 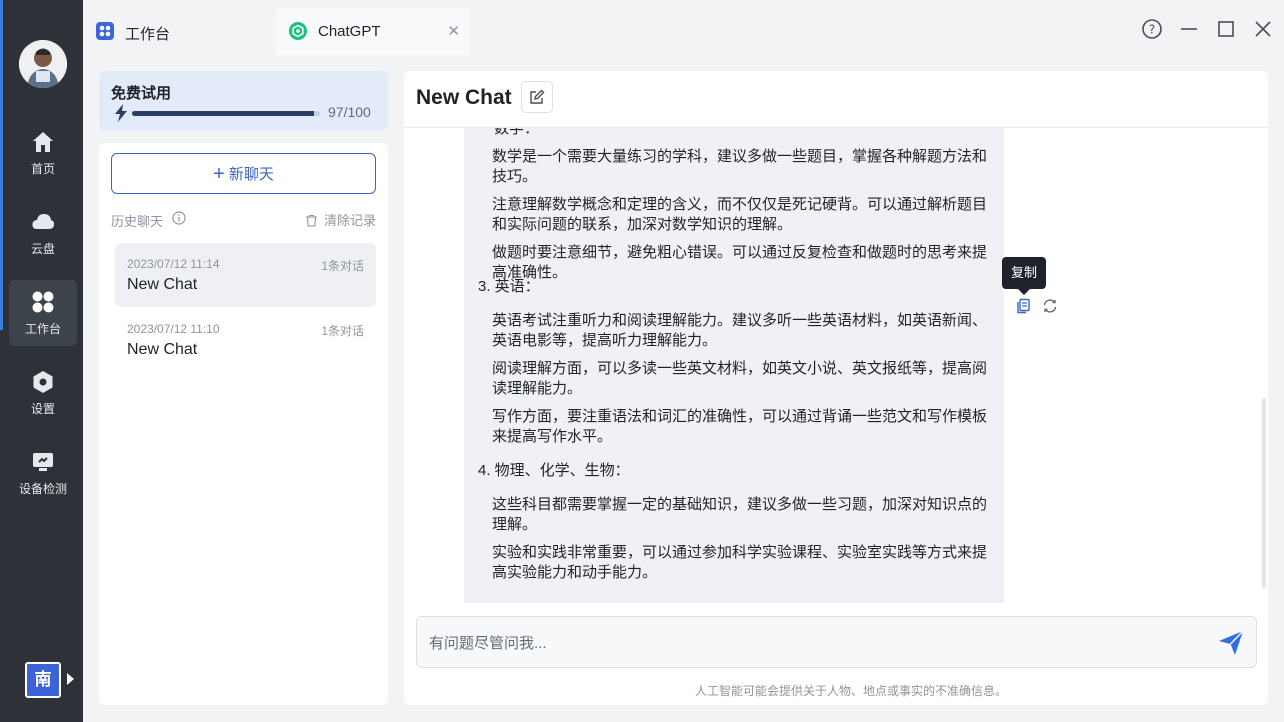 What do you see at coordinates (1264, 493) in the screenshot?
I see `scrollbar` at bounding box center [1264, 493].